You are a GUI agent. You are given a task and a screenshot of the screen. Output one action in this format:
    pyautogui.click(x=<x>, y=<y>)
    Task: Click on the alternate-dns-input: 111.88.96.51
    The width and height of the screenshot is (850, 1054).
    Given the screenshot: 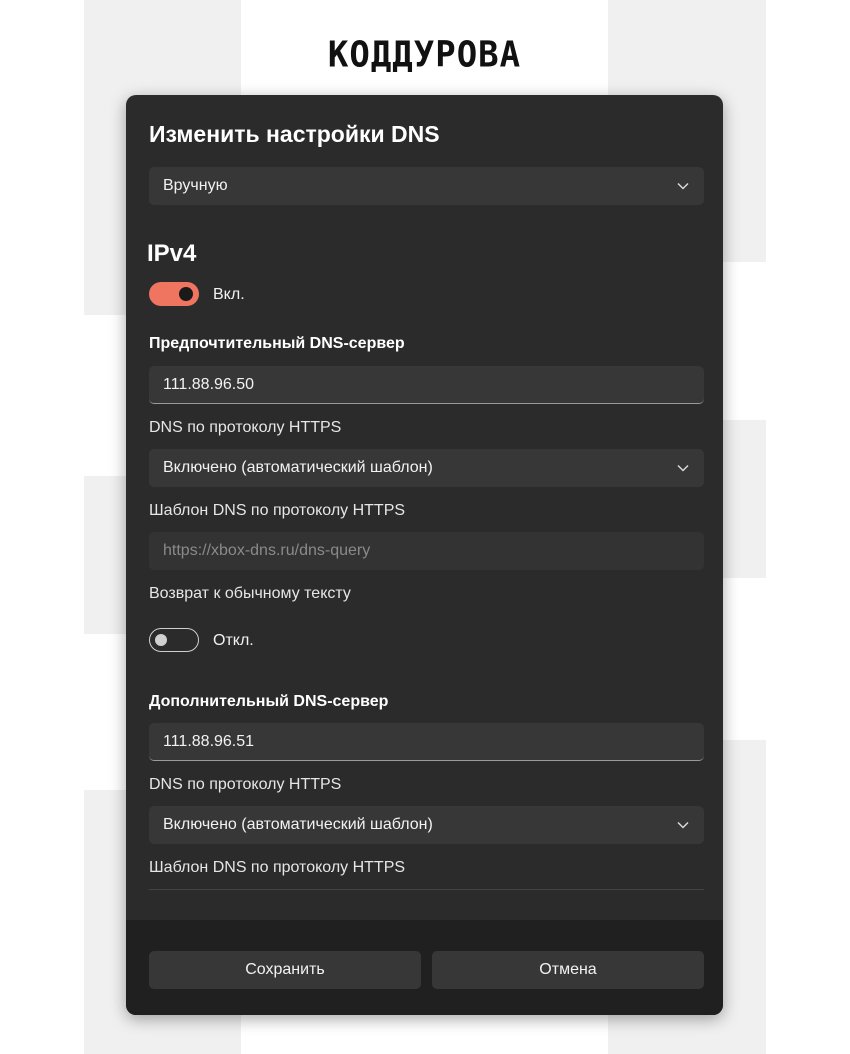 What is the action you would take?
    pyautogui.click(x=426, y=742)
    